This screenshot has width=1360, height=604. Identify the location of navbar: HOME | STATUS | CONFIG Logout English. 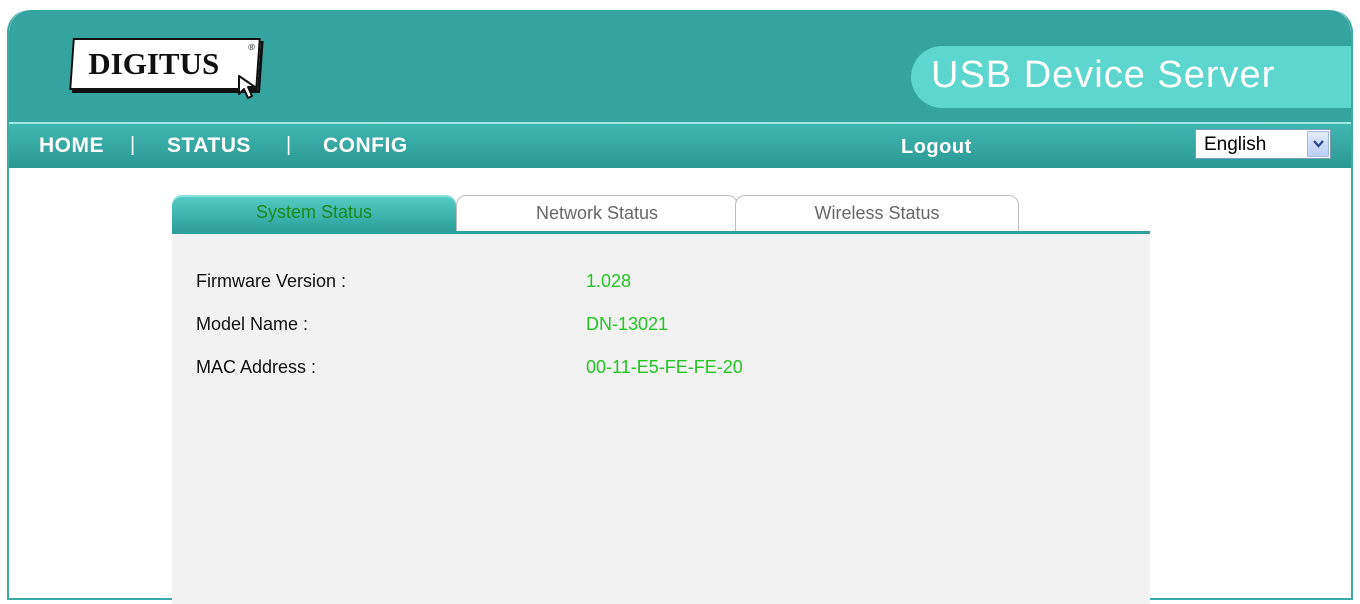
(680, 145).